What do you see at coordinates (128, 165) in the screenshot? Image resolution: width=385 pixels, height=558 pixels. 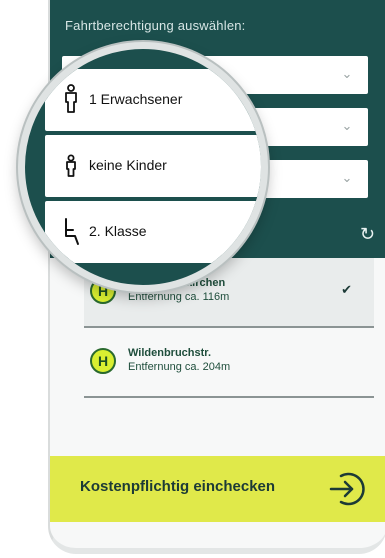 I see `children-option-label: keine Kinder` at bounding box center [128, 165].